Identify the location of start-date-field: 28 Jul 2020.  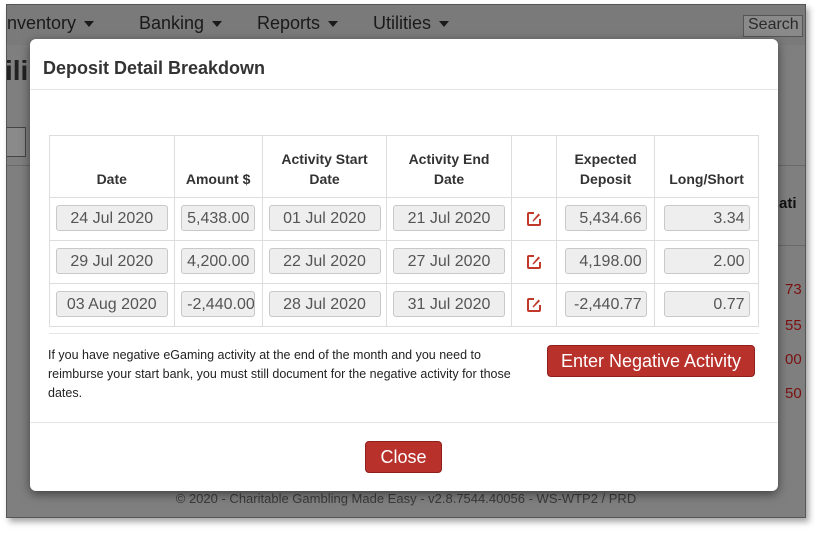
(324, 303).